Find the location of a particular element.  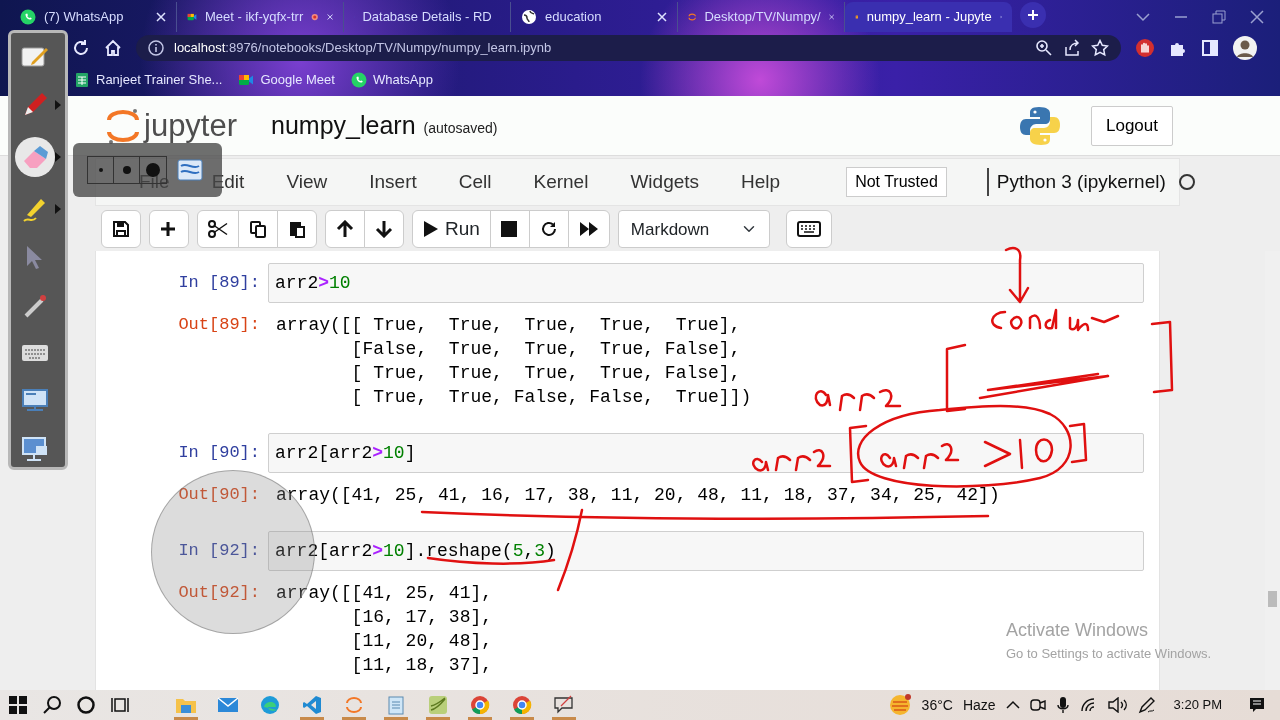

monitor-icon is located at coordinates (35, 449).